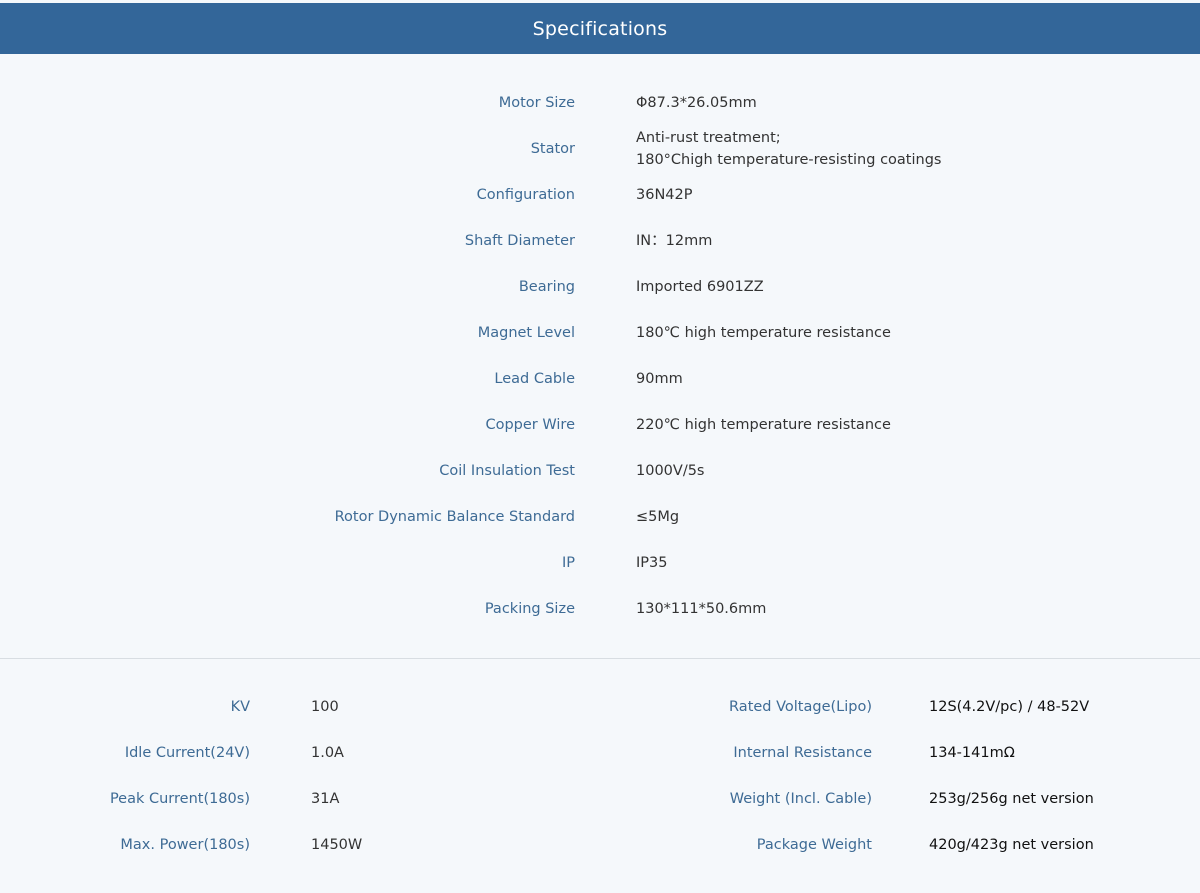 The height and width of the screenshot is (893, 1200). What do you see at coordinates (800, 707) in the screenshot?
I see `electrical-label: Rated Voltage(Lipo)` at bounding box center [800, 707].